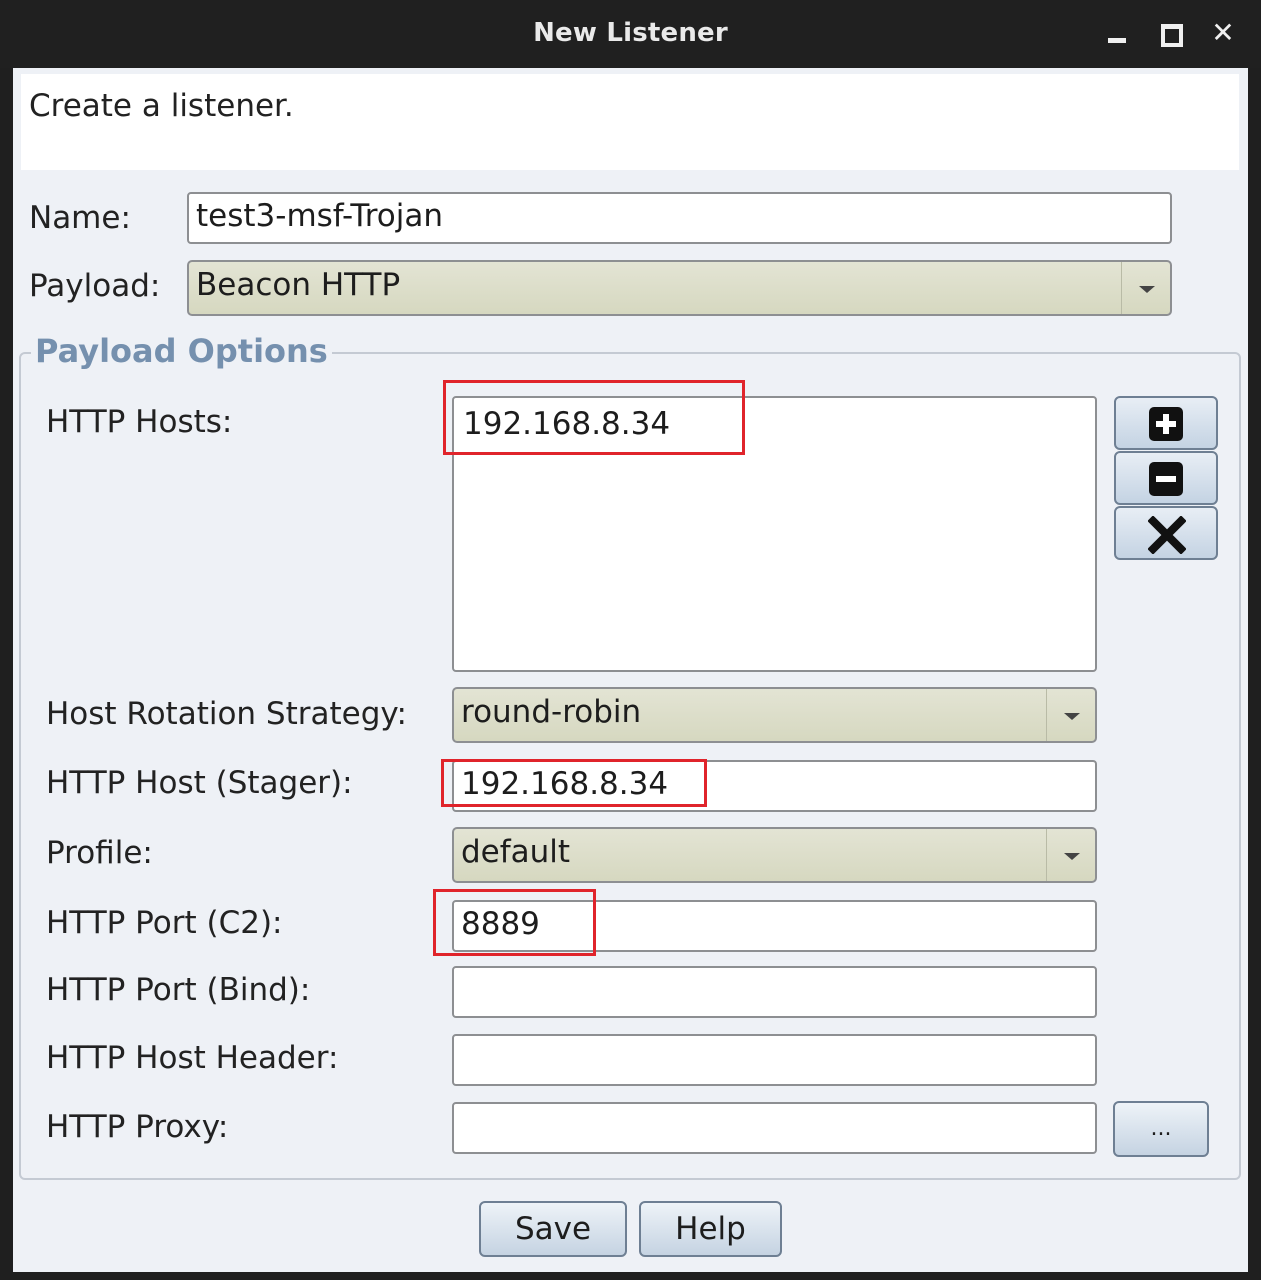 The height and width of the screenshot is (1280, 1261). I want to click on clear-hosts-button, so click(1166, 533).